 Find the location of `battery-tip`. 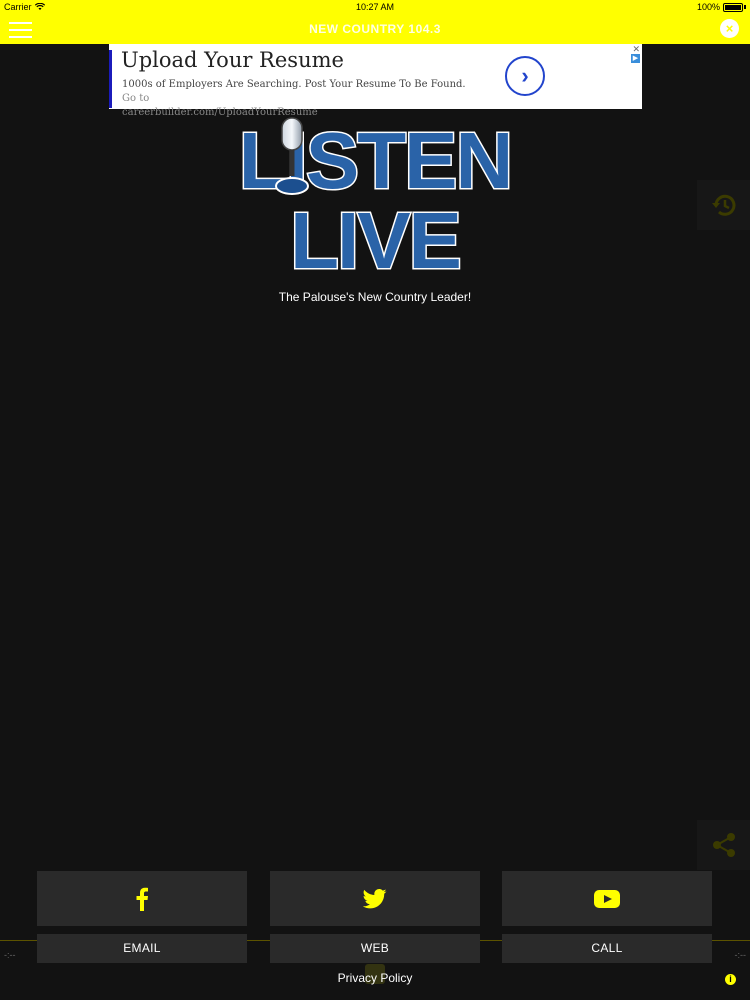

battery-tip is located at coordinates (745, 7).